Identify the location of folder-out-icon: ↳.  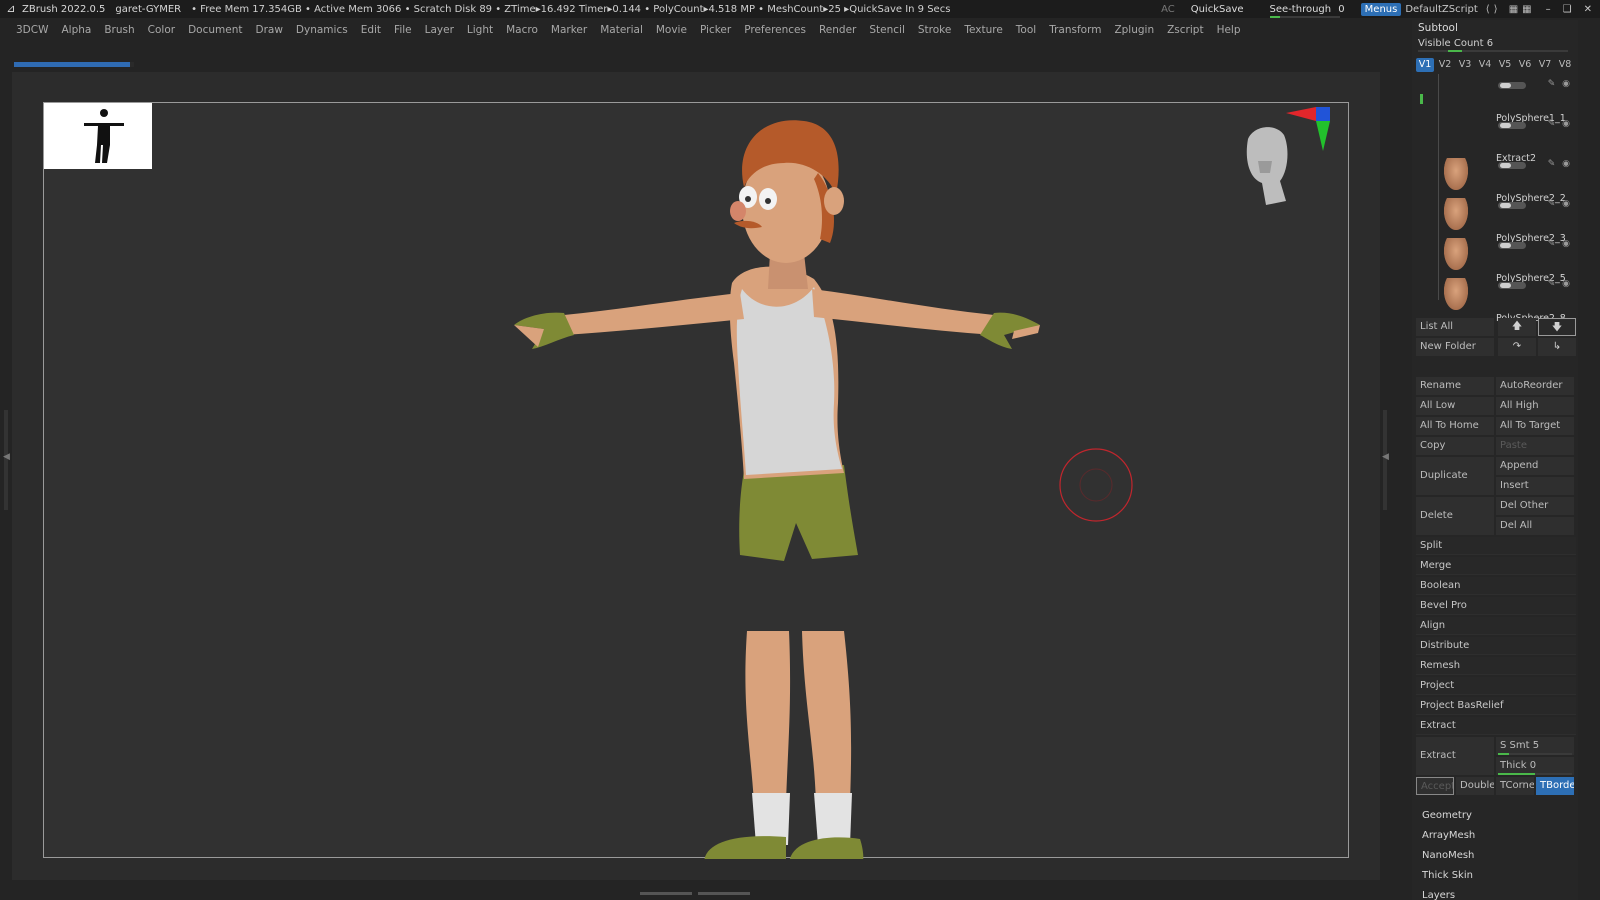
(1557, 347).